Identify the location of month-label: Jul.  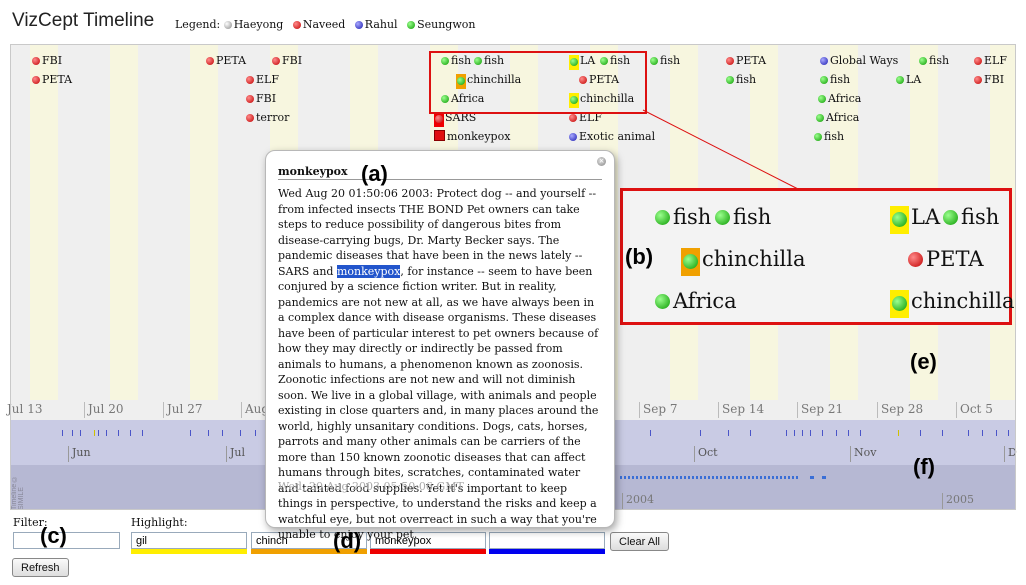
(235, 454).